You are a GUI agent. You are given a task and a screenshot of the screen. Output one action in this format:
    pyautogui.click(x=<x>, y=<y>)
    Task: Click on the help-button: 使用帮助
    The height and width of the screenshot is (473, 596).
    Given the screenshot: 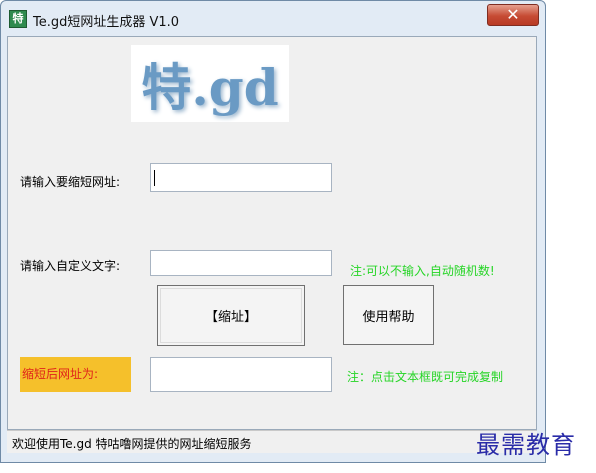 What is the action you would take?
    pyautogui.click(x=388, y=315)
    